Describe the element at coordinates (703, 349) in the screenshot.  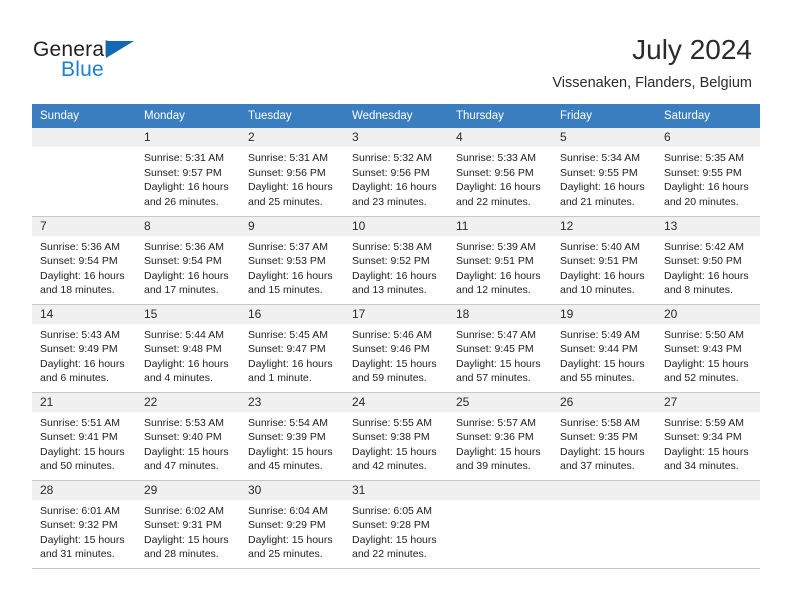
I see `day-detail-sunset: Sunset: 9:43 PM` at that location.